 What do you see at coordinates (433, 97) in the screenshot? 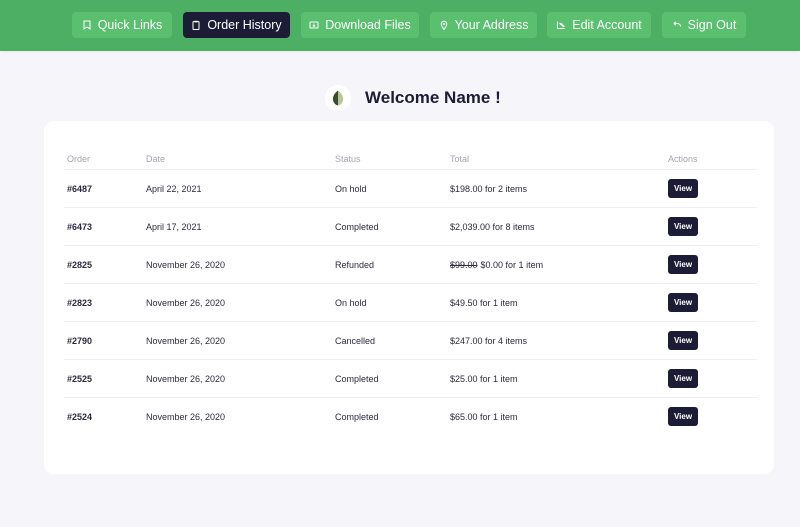
I see `welcome-title: Welcome Name !` at bounding box center [433, 97].